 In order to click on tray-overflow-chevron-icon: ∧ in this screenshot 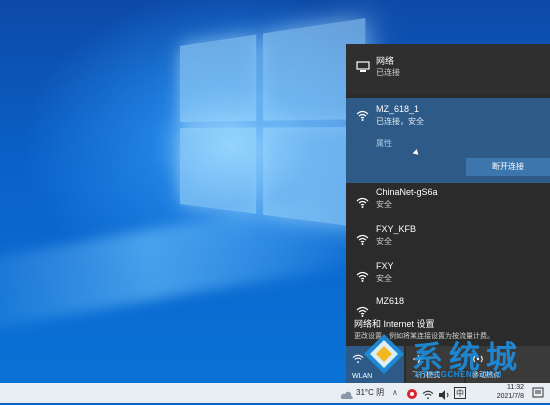, I will do `click(395, 393)`.